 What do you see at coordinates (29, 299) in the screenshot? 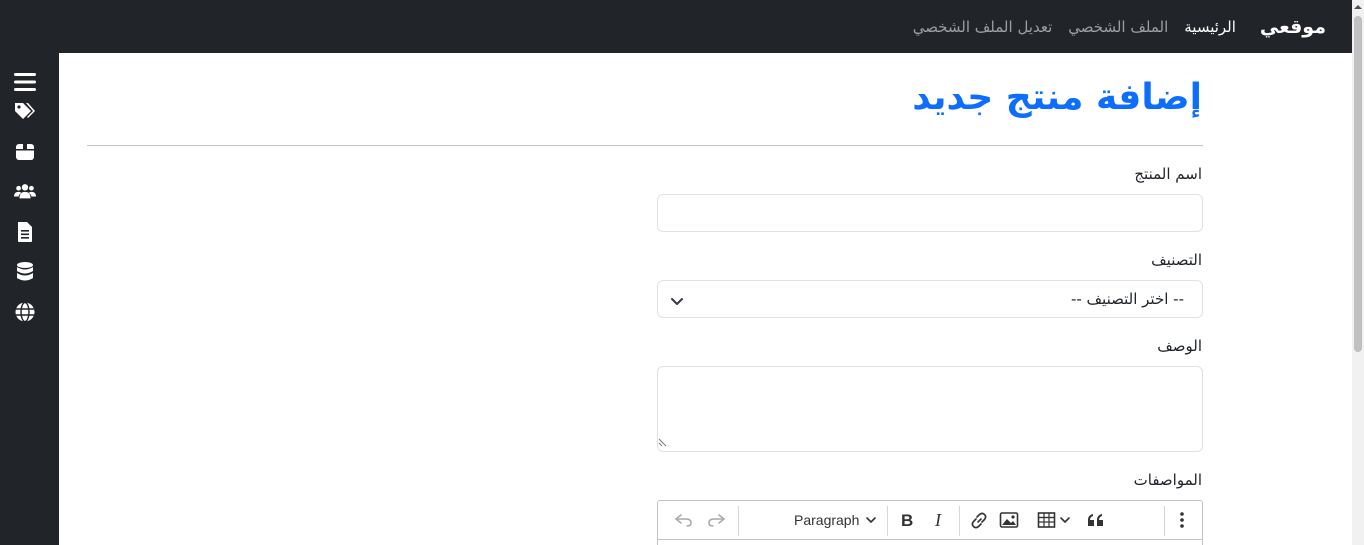
I see `sidebar` at bounding box center [29, 299].